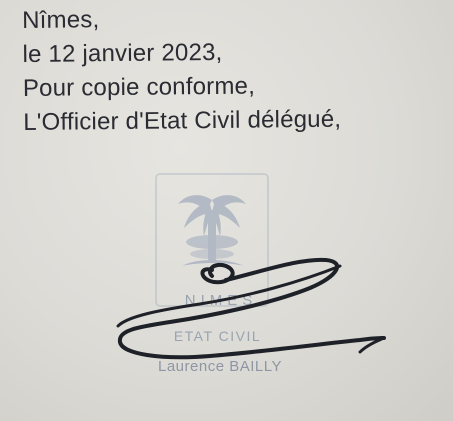  What do you see at coordinates (61, 20) in the screenshot?
I see `place-line: Nîmes,` at bounding box center [61, 20].